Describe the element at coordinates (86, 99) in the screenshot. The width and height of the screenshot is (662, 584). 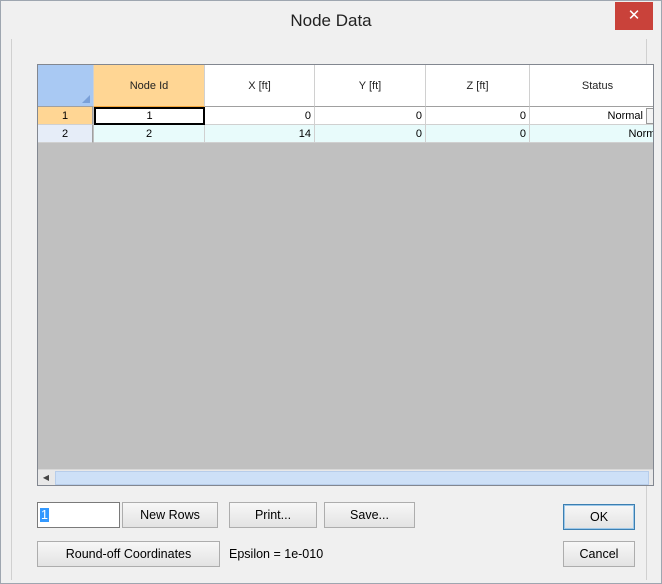
I see `corner-triangle-icon` at that location.